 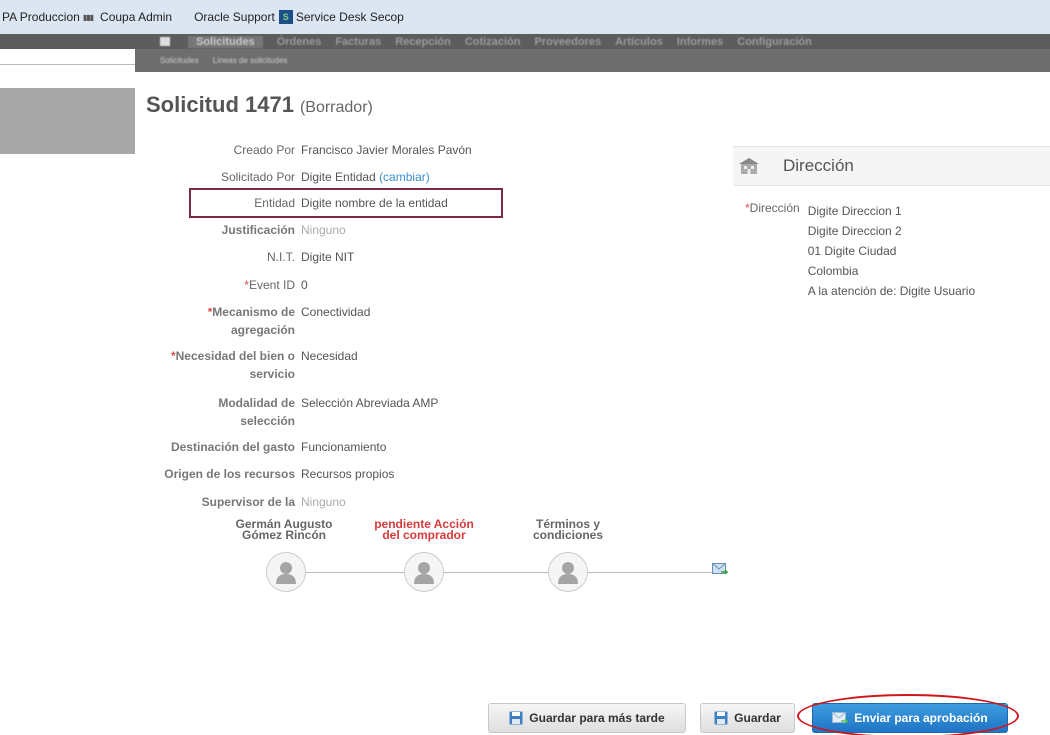 I want to click on tab-solicitudes: Solicitudes, so click(x=225, y=41).